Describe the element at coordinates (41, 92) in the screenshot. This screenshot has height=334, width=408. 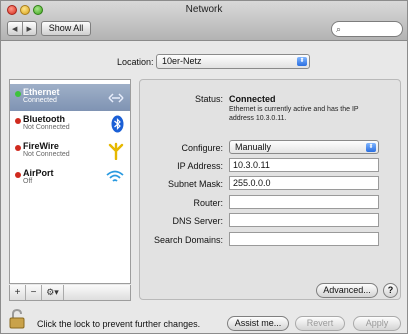
I see `service-name: Ethernet` at that location.